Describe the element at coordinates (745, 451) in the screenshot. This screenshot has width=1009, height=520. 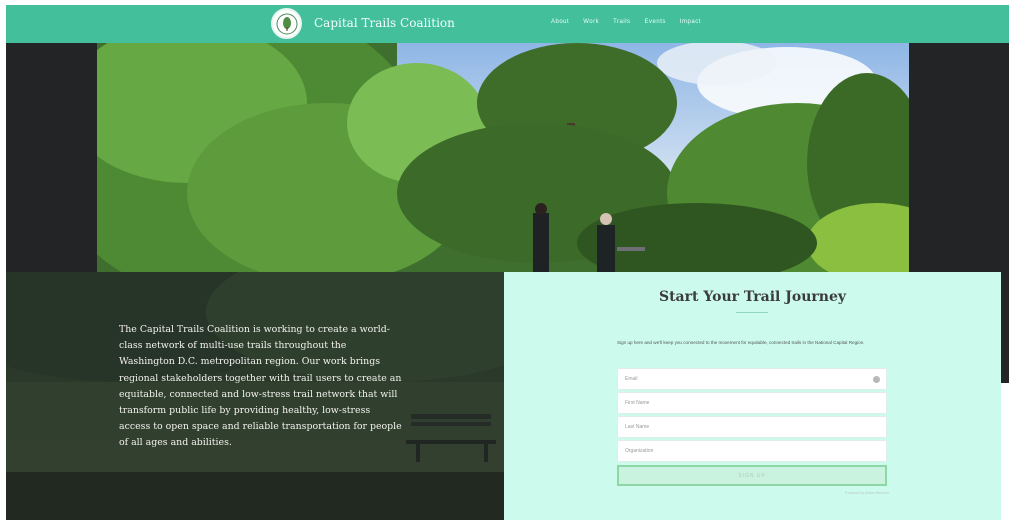
I see `organization-field` at that location.